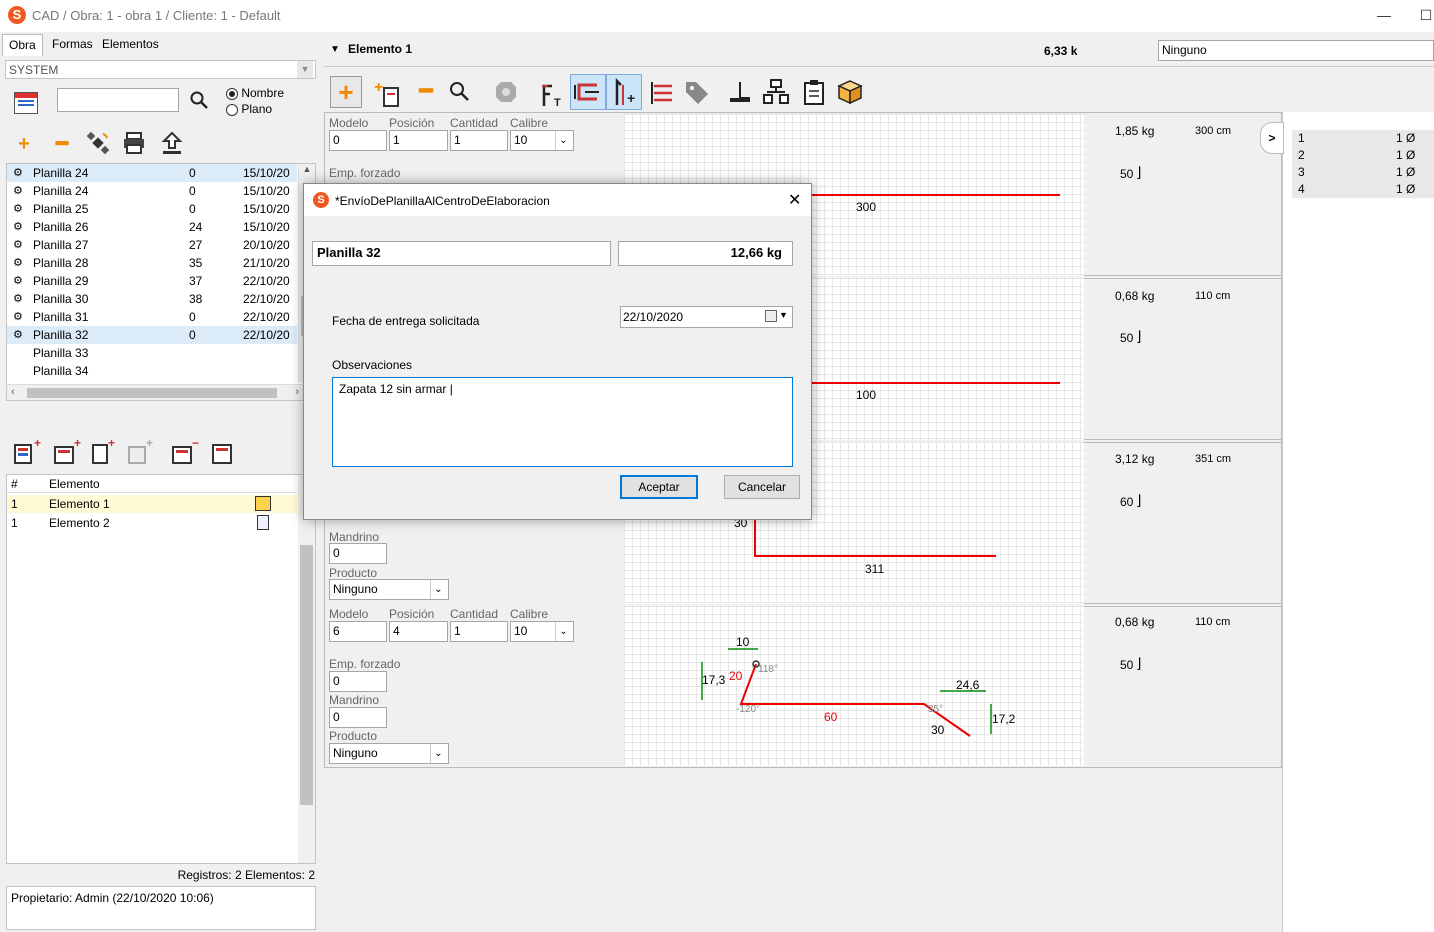  Describe the element at coordinates (1272, 138) in the screenshot. I see `side-toggle: >` at that location.